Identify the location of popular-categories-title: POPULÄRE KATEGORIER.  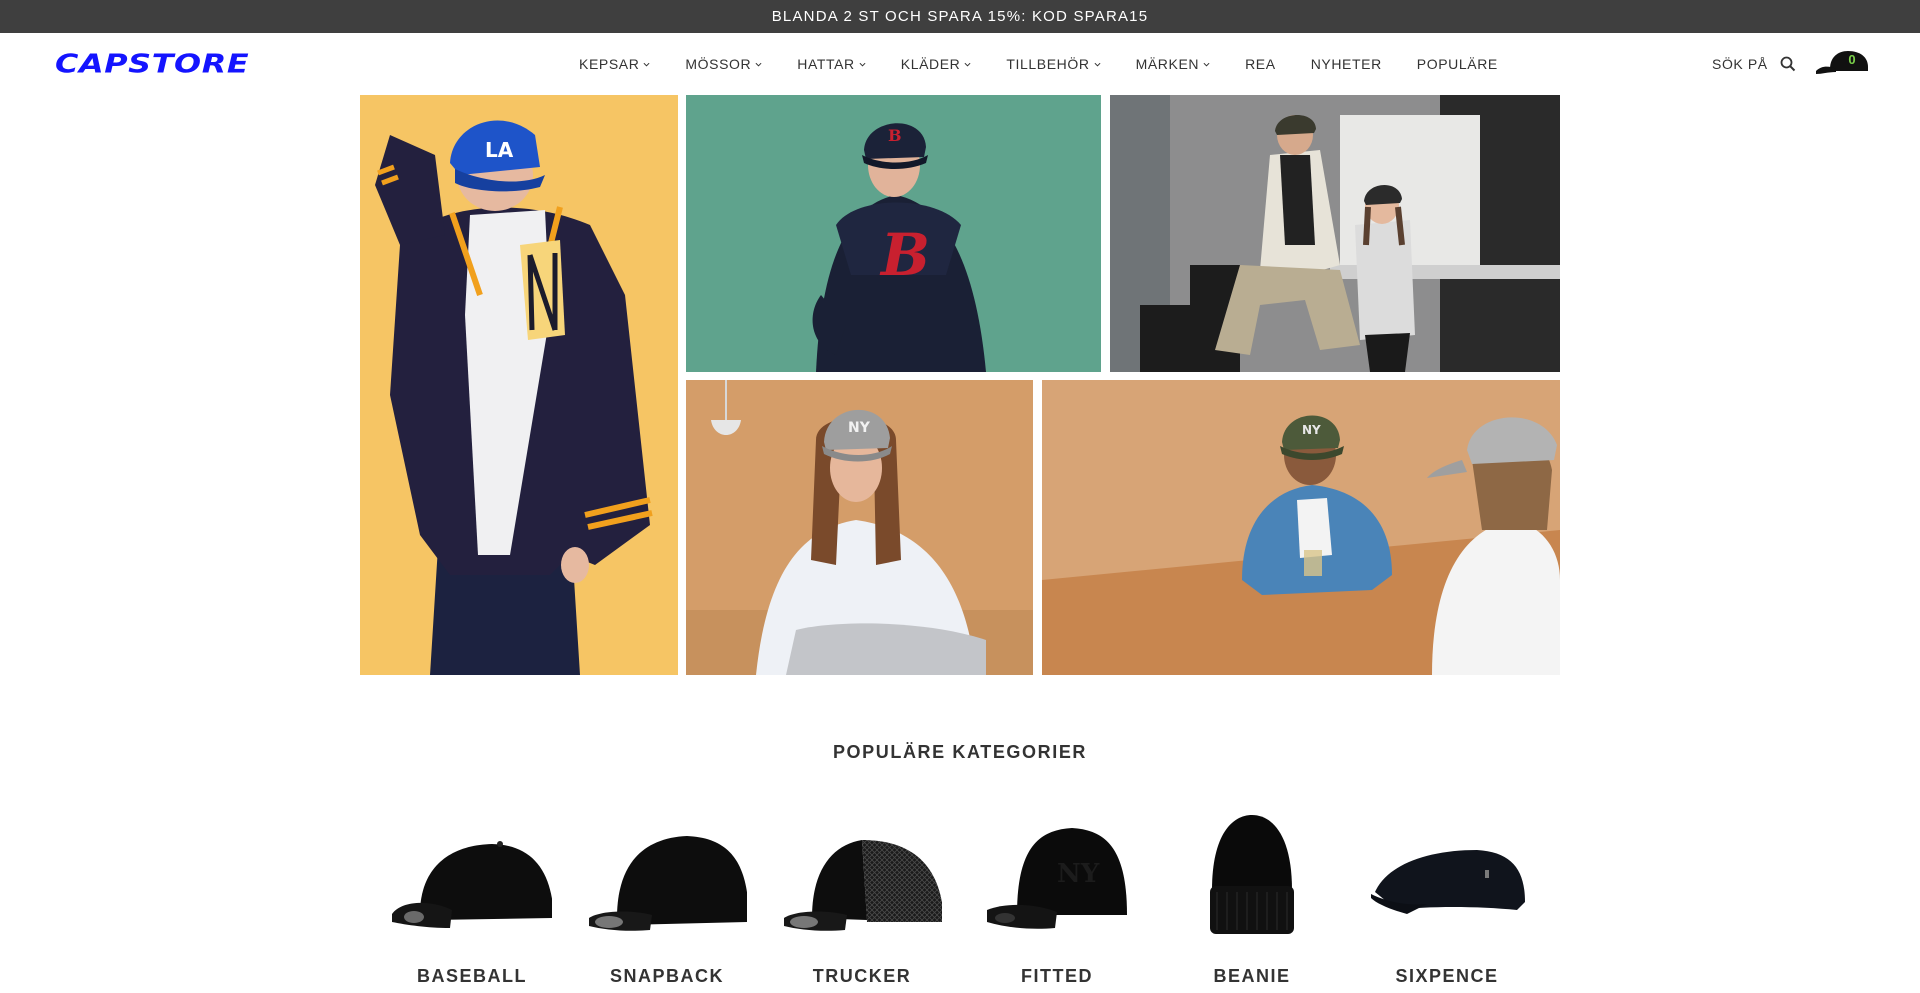
(960, 752).